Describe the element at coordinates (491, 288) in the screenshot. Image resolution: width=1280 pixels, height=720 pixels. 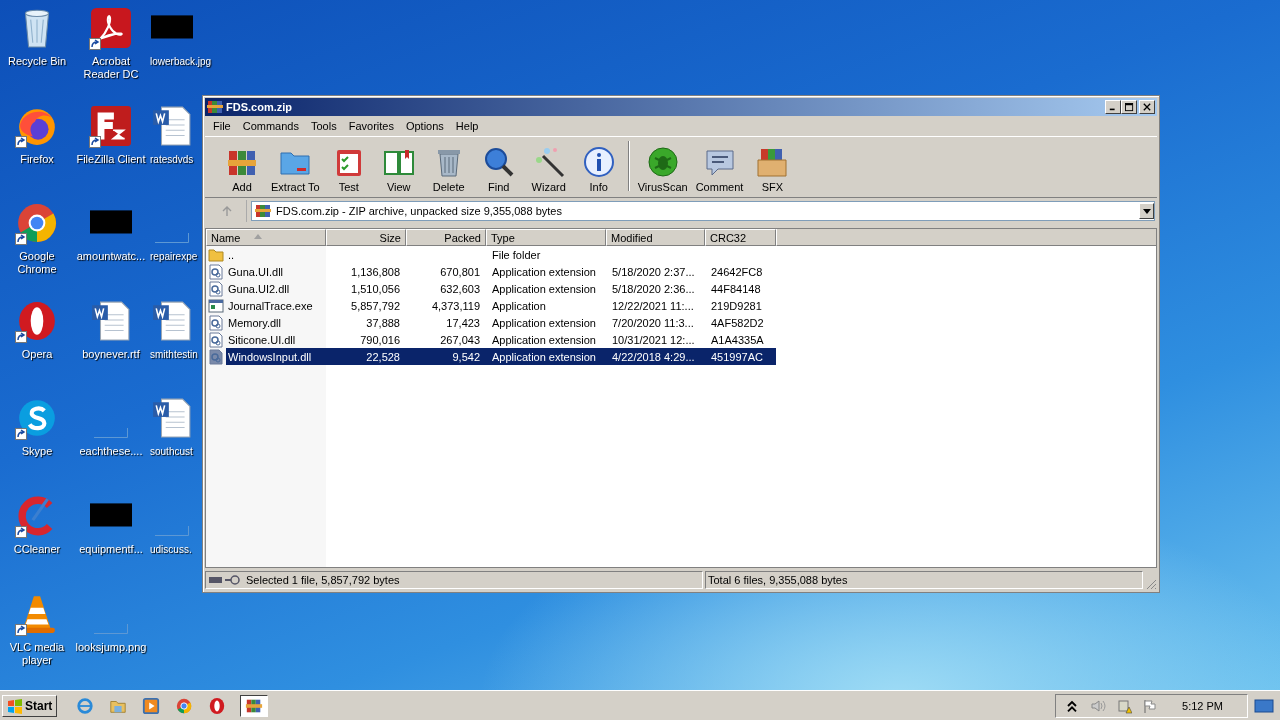
I see `file-row: Guna.UI2.dll 1,510,056 632,603 Application extension 5/18/2020 2:36... 44F84148` at that location.